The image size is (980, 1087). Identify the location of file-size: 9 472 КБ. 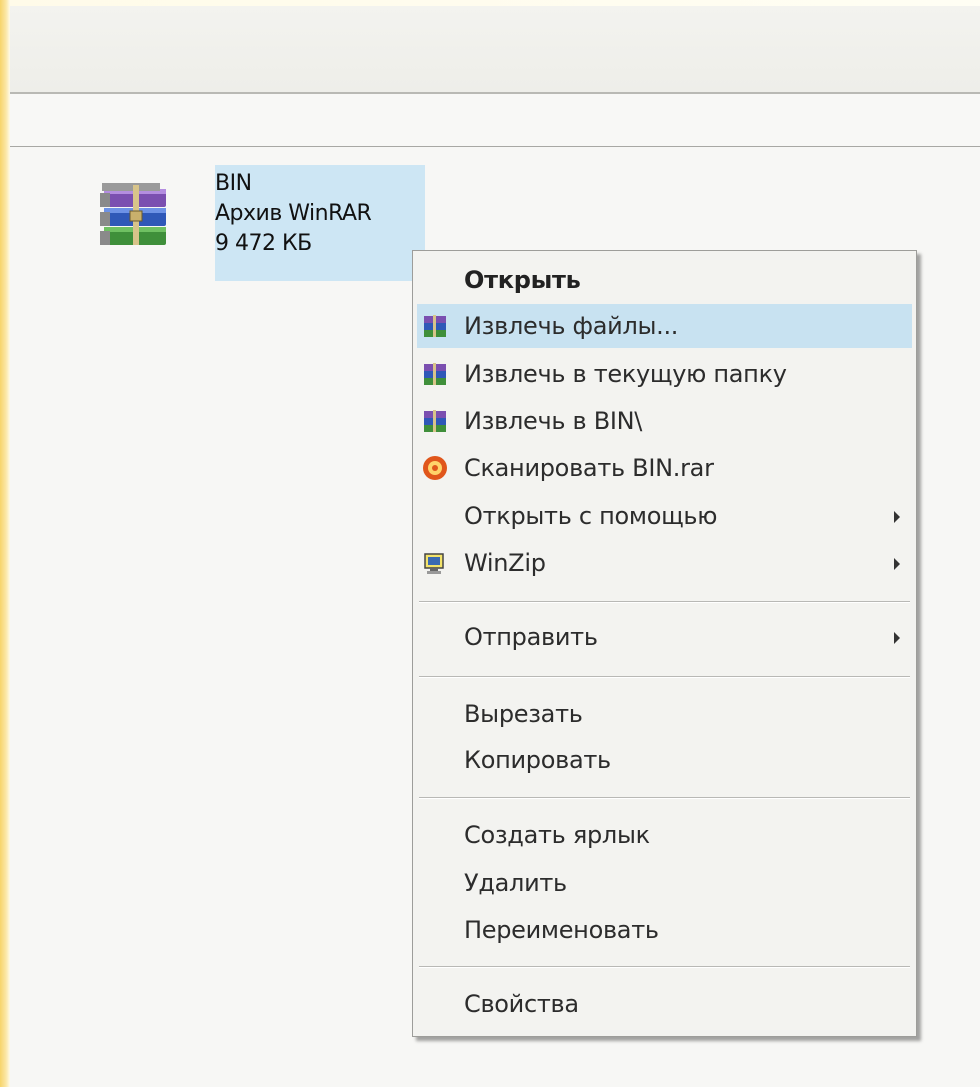
(263, 243).